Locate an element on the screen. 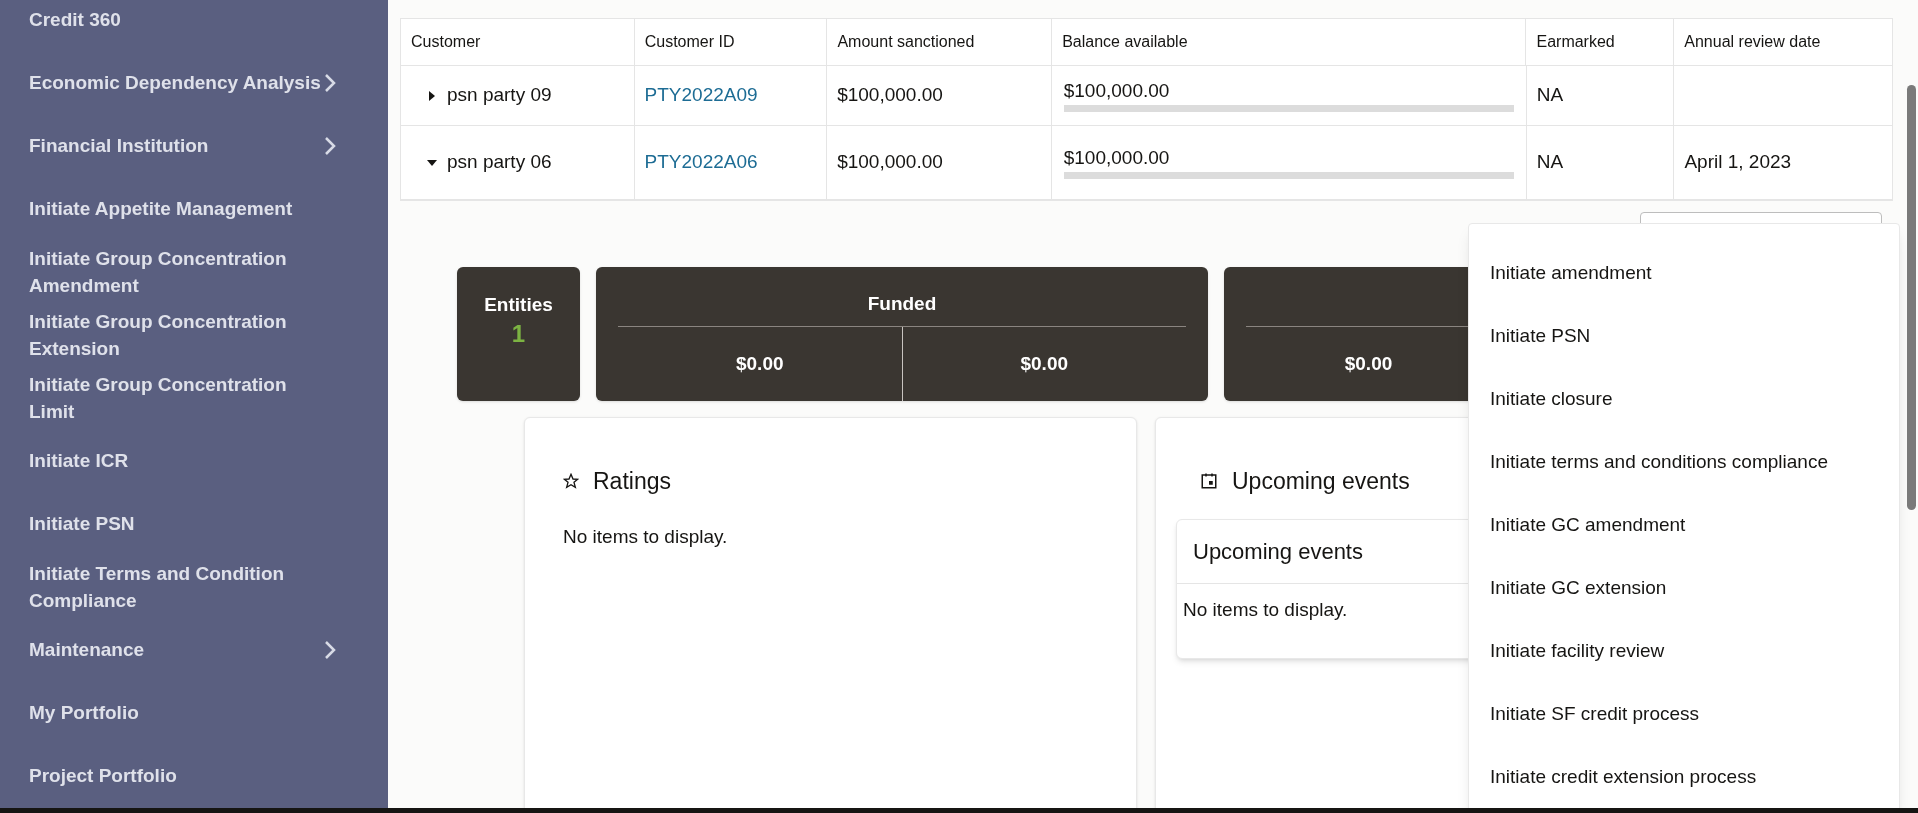 The image size is (1918, 813). card-title: Funded is located at coordinates (902, 303).